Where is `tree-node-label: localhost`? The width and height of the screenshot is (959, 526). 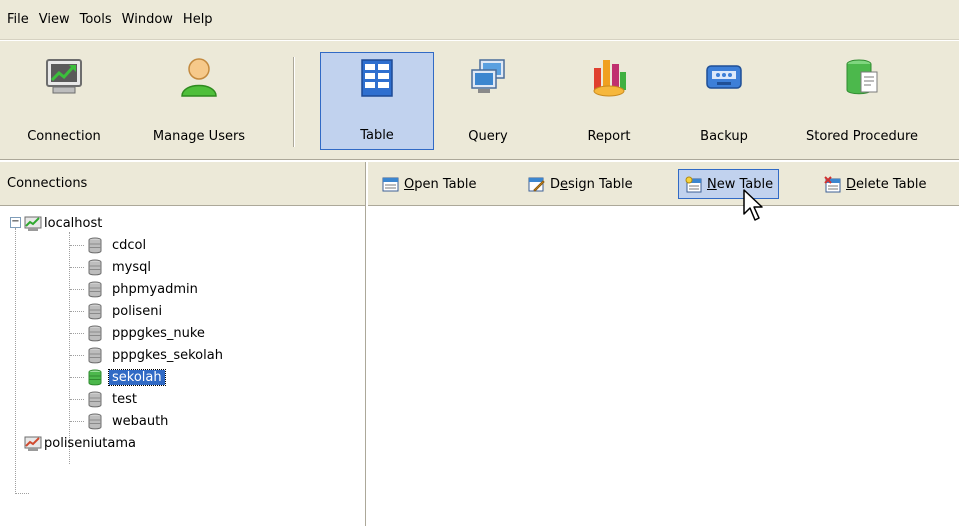 tree-node-label: localhost is located at coordinates (73, 223).